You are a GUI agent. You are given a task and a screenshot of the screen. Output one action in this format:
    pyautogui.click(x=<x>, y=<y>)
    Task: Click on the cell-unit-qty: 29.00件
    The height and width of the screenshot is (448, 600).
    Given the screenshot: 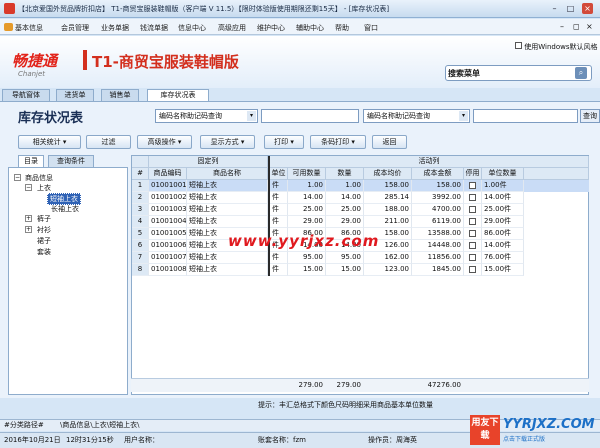 What is the action you would take?
    pyautogui.click(x=503, y=222)
    